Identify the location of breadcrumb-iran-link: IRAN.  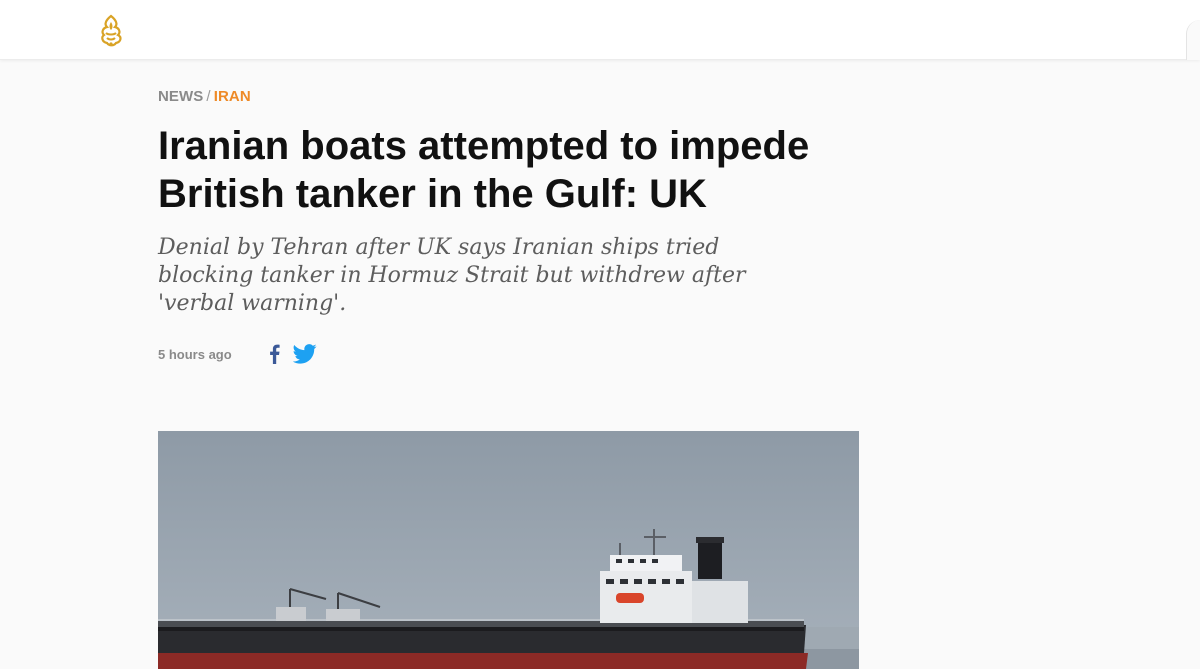
(232, 96).